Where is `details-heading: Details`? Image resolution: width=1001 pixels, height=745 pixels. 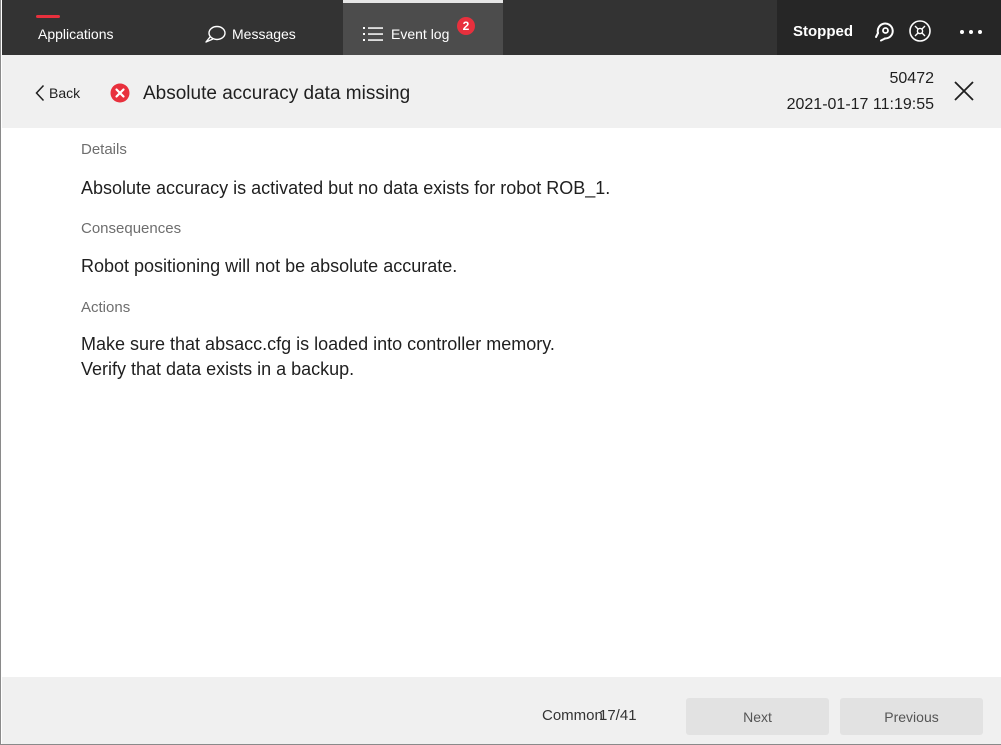 details-heading: Details is located at coordinates (104, 149).